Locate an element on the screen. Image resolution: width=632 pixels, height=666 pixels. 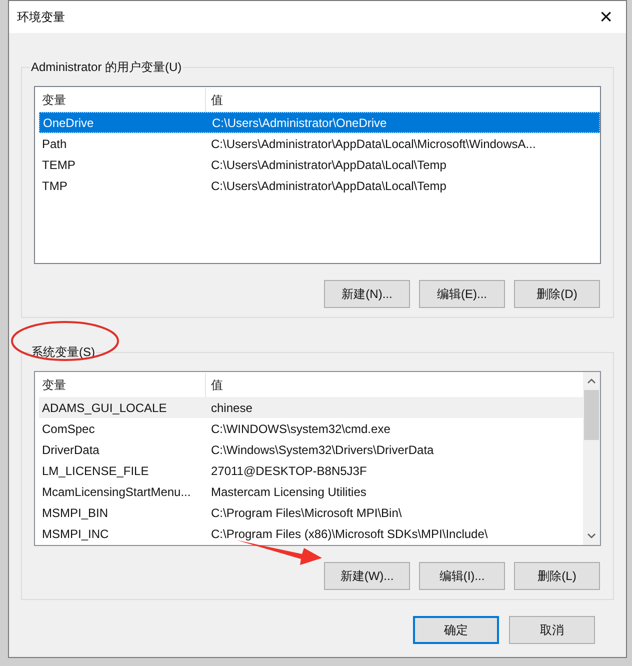
variable-name: OneDrive is located at coordinates (68, 123).